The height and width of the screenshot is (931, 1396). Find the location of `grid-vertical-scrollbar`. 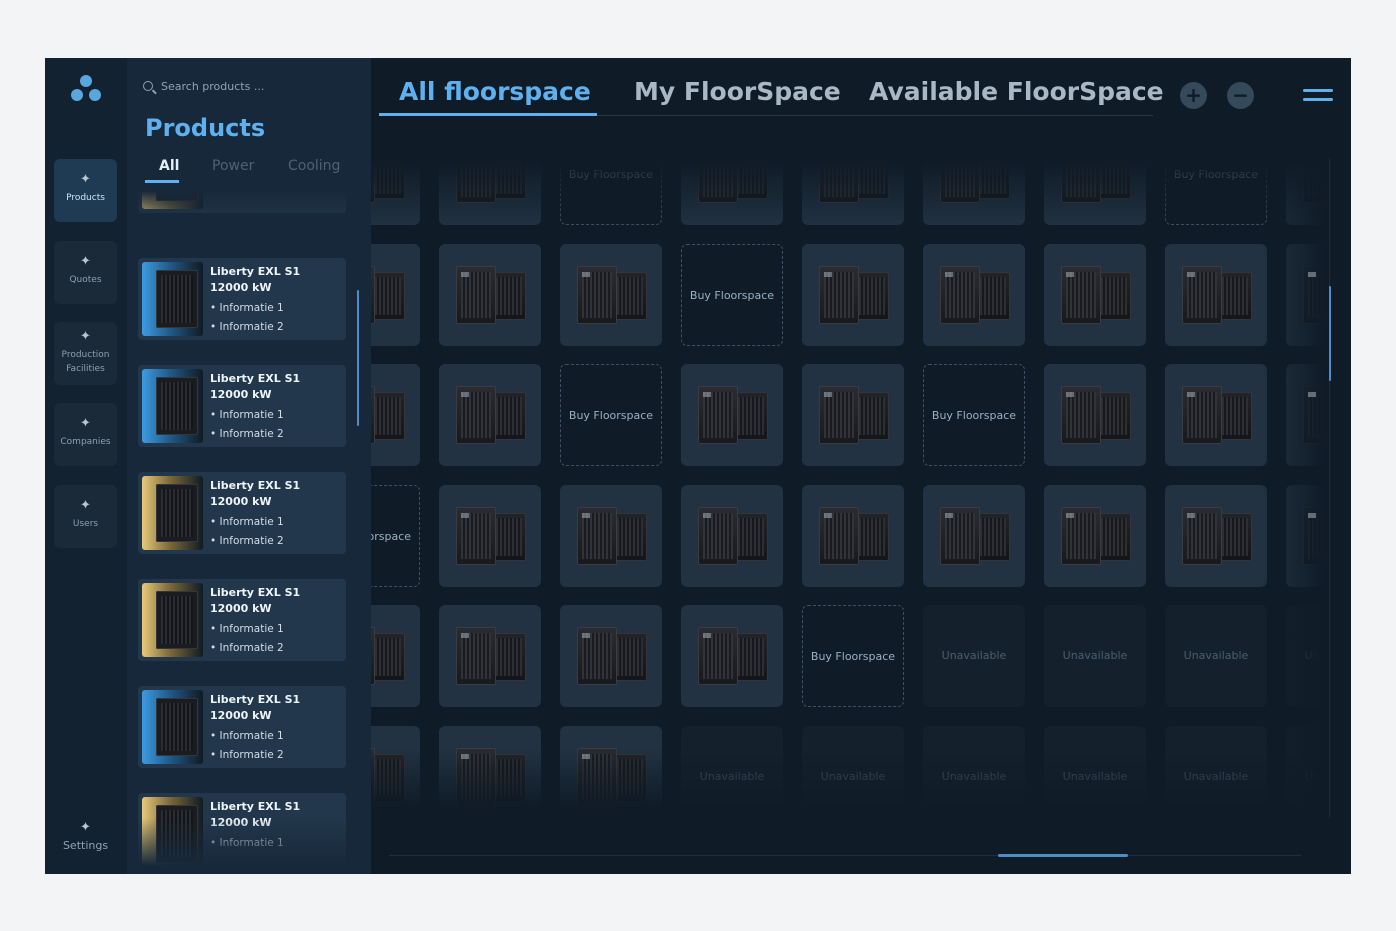

grid-vertical-scrollbar is located at coordinates (1330, 333).